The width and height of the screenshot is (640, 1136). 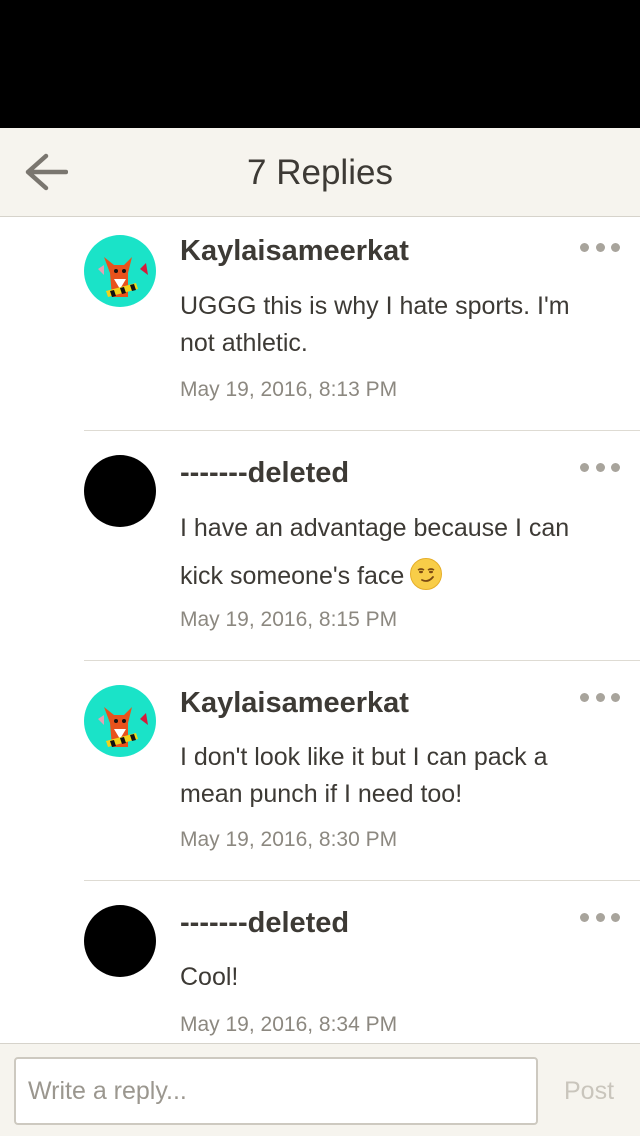 I want to click on back-button, so click(x=46, y=172).